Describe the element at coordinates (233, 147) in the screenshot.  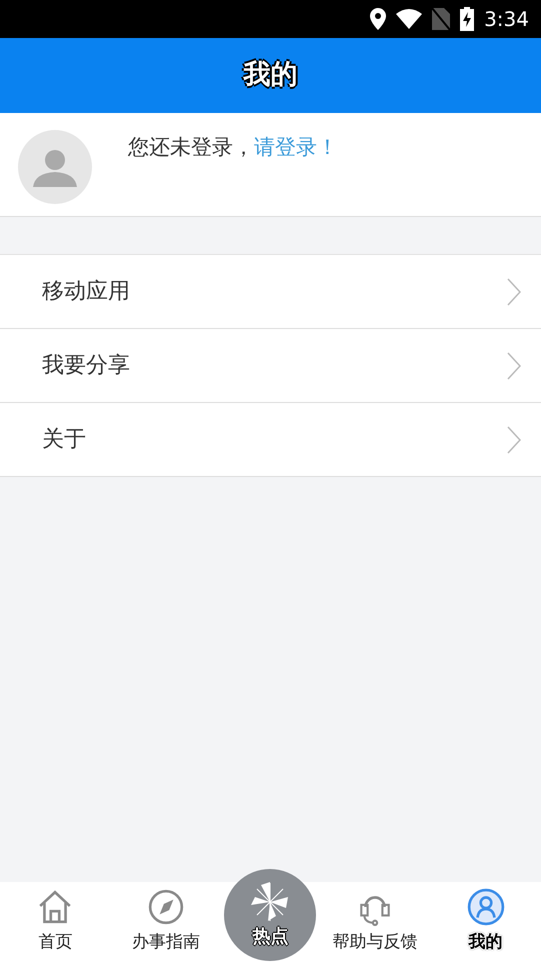
I see `login-prompt: 您还未登录，请登录！` at that location.